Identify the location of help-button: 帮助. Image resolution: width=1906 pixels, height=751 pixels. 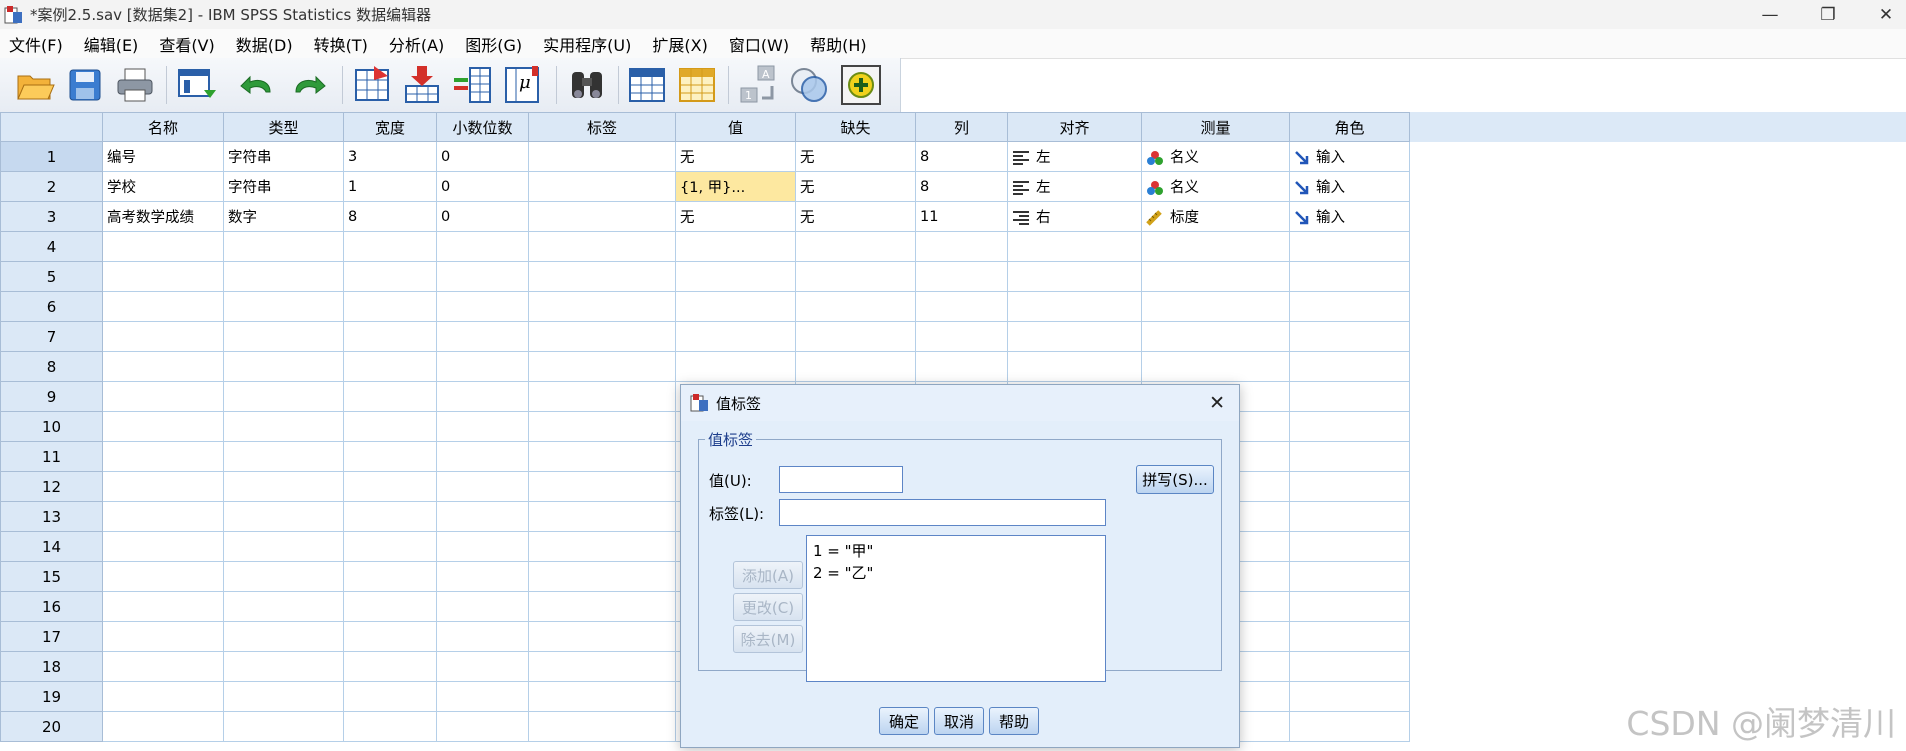
(1014, 721).